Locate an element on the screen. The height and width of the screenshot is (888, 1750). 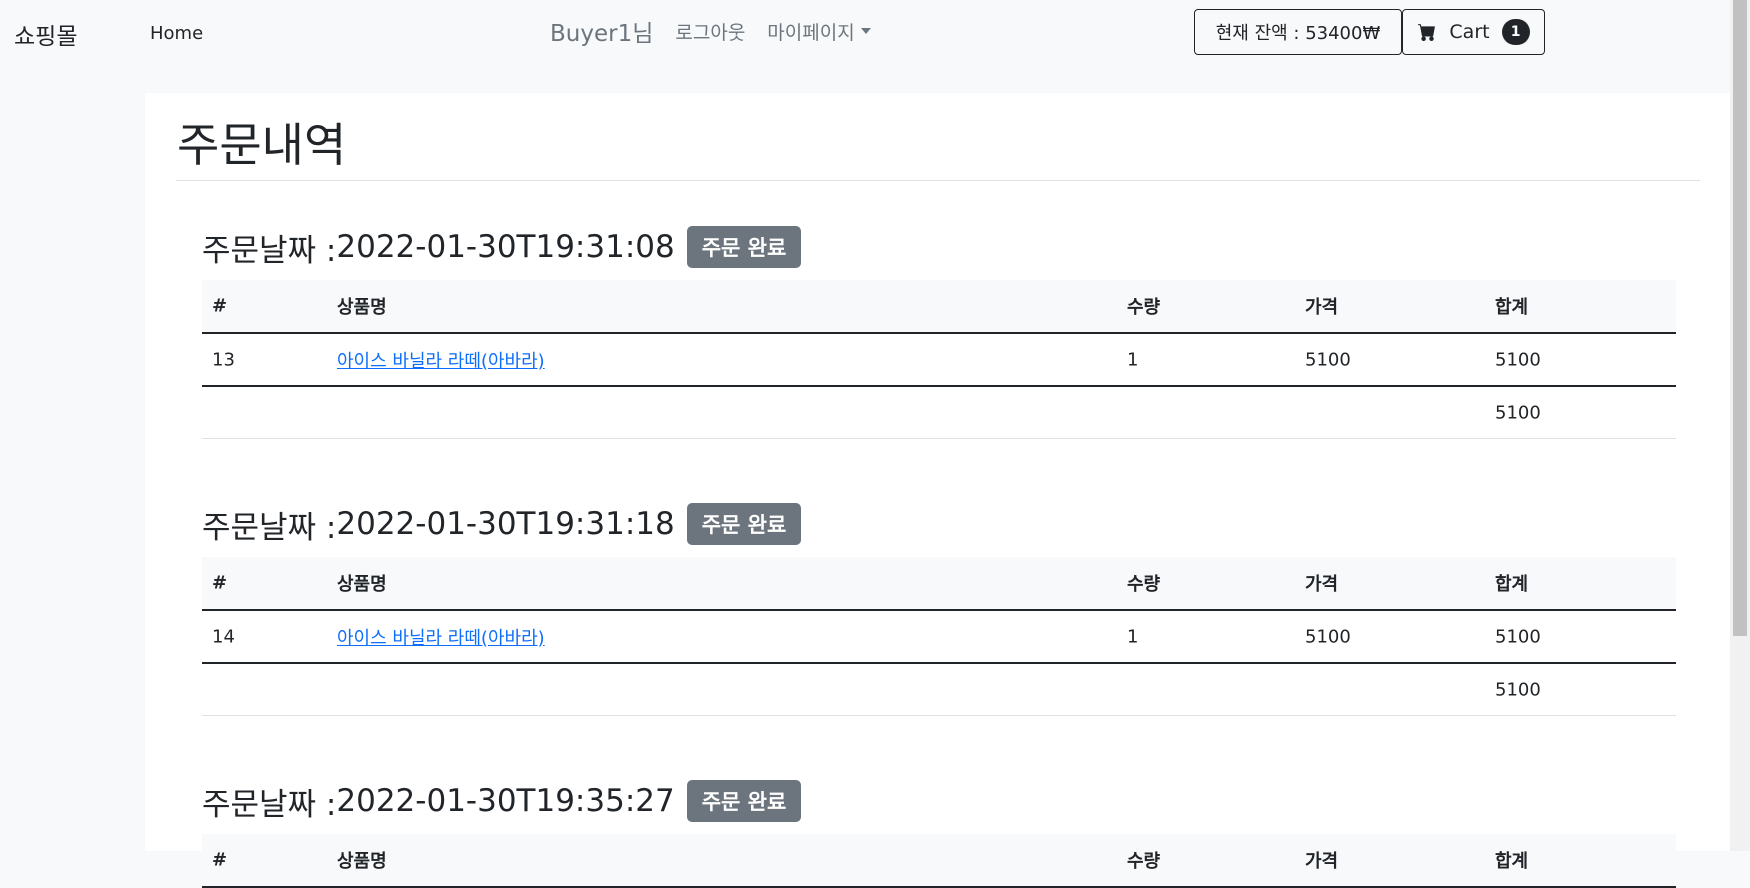
title-divider is located at coordinates (938, 180).